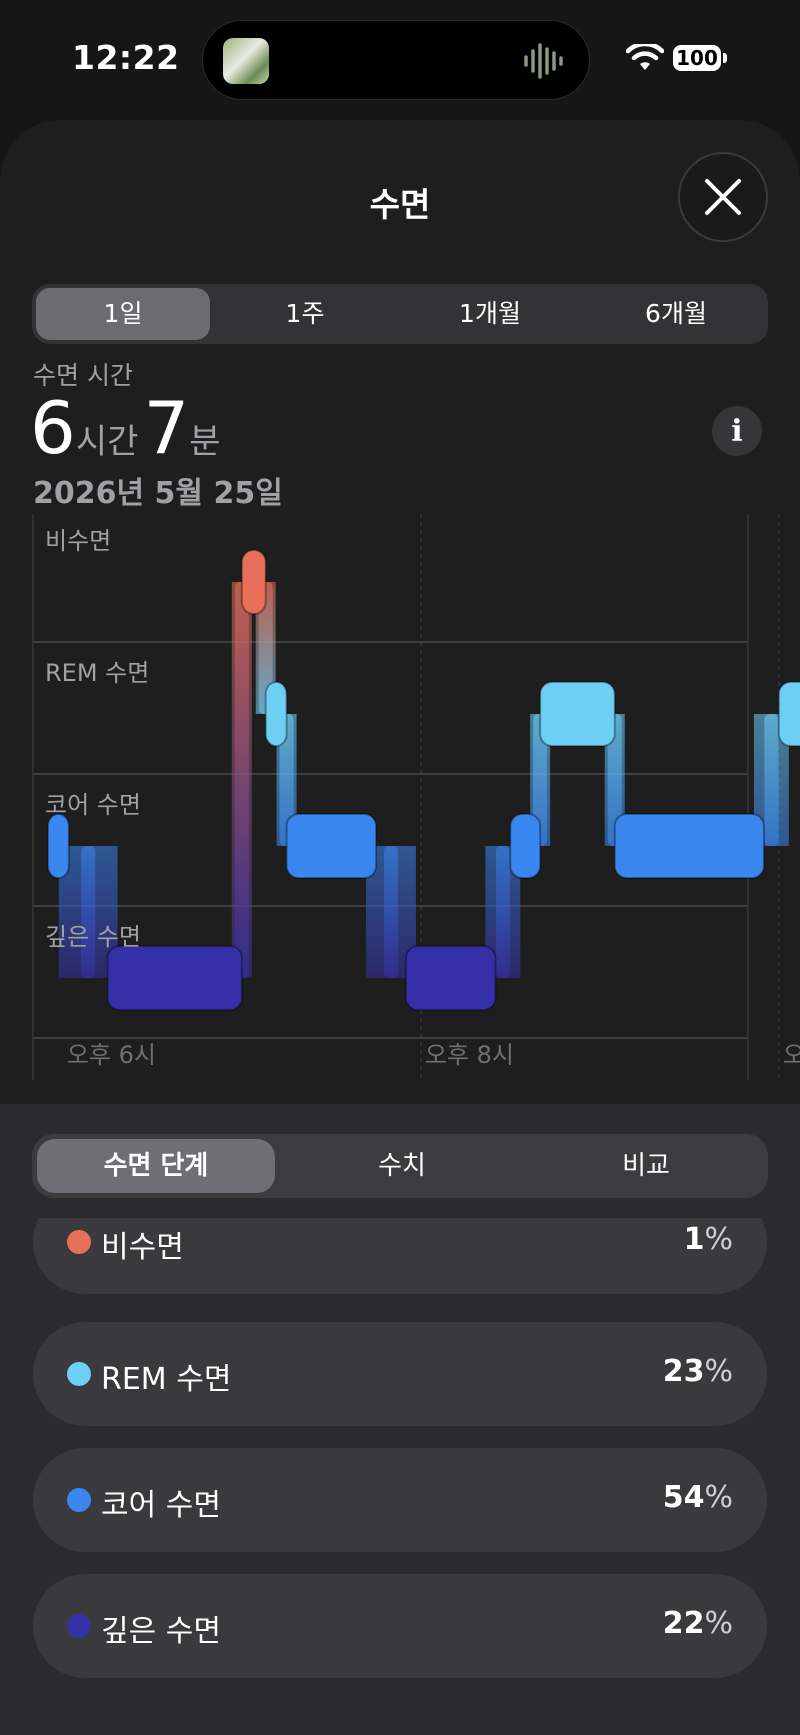  What do you see at coordinates (205, 442) in the screenshot?
I see `duration-minutes-unit: 분` at bounding box center [205, 442].